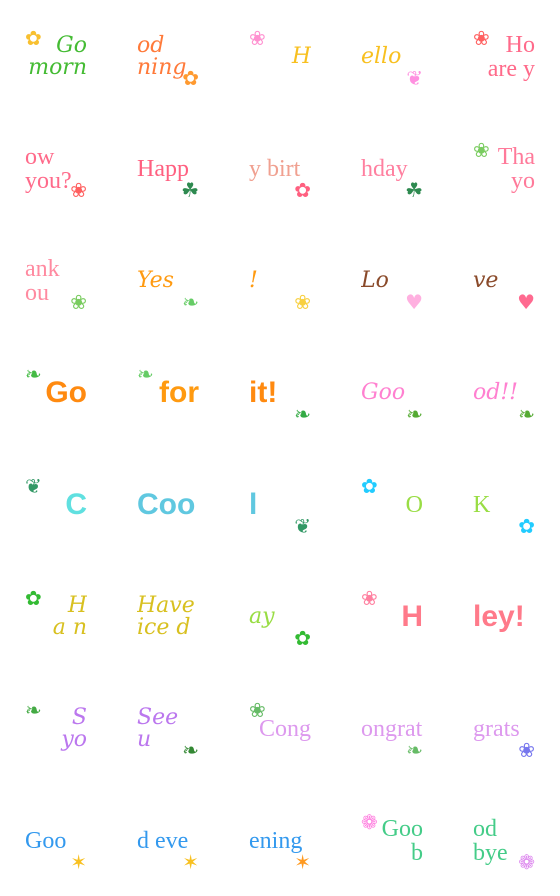 Image resolution: width=560 pixels, height=896 pixels. Describe the element at coordinates (275, 169) in the screenshot. I see `sticker-text: y birt` at that location.